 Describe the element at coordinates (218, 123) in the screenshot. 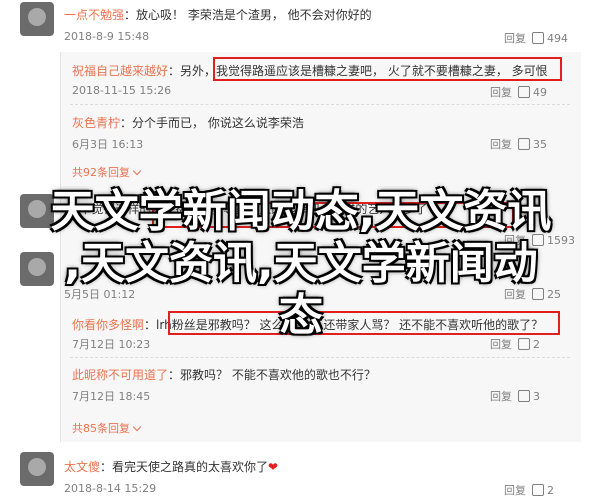

I see `reply-text: 分个手而已， 你说这么说李荣浩` at that location.